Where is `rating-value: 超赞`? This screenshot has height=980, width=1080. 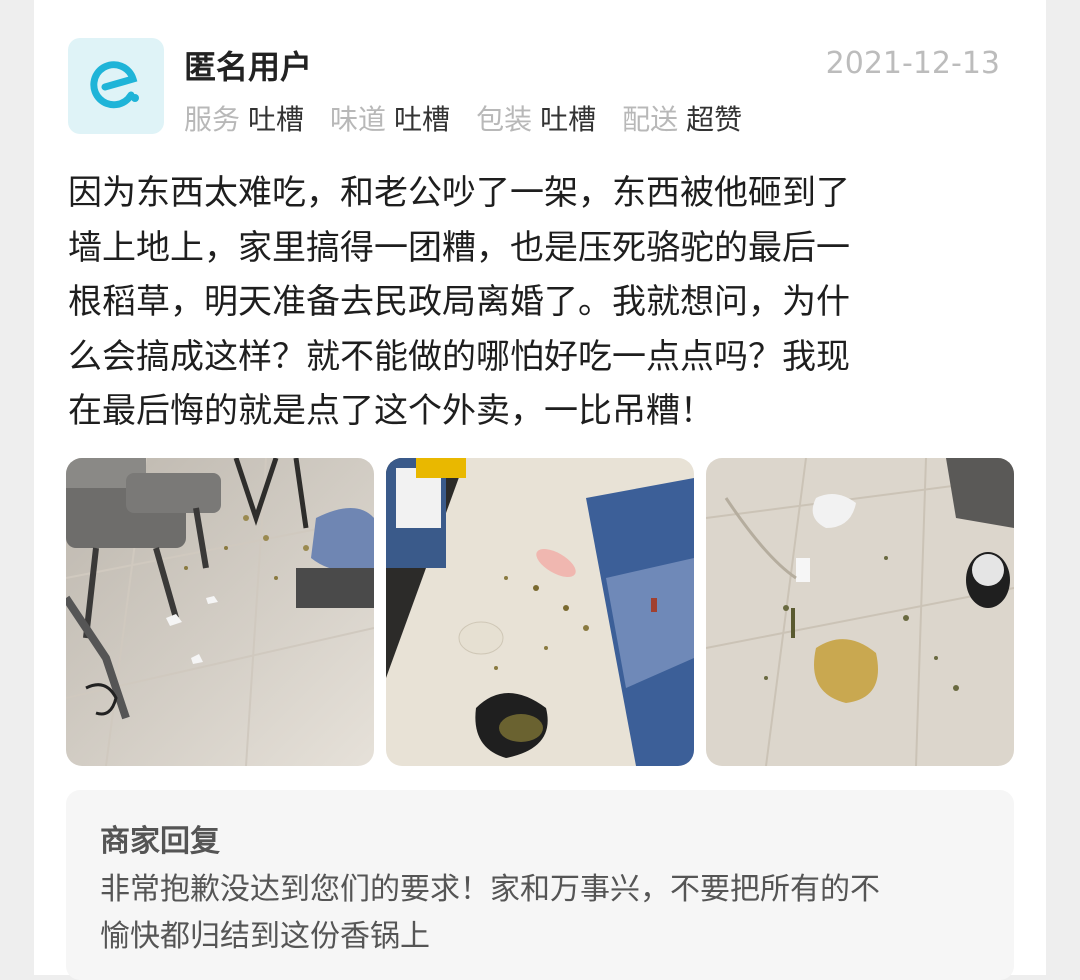 rating-value: 超赞 is located at coordinates (714, 119).